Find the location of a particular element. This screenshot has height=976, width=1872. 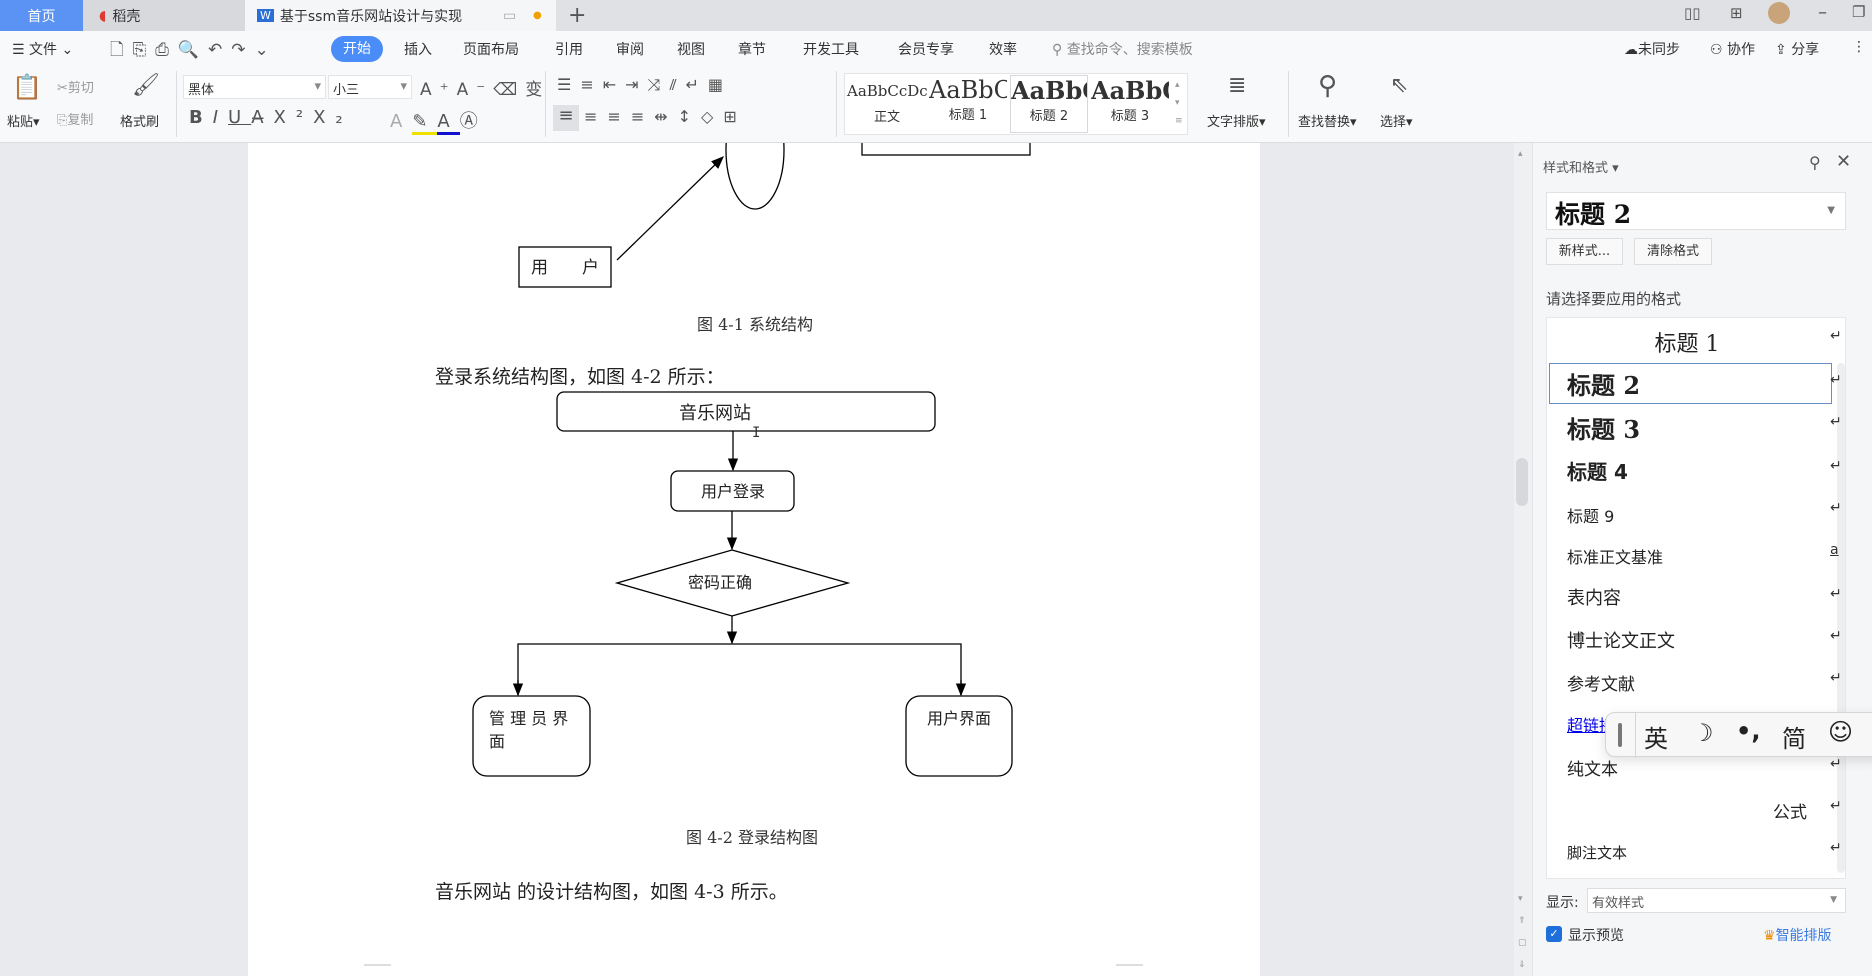

style-item-thesis-body: 博士论文正文 is located at coordinates (1621, 640).